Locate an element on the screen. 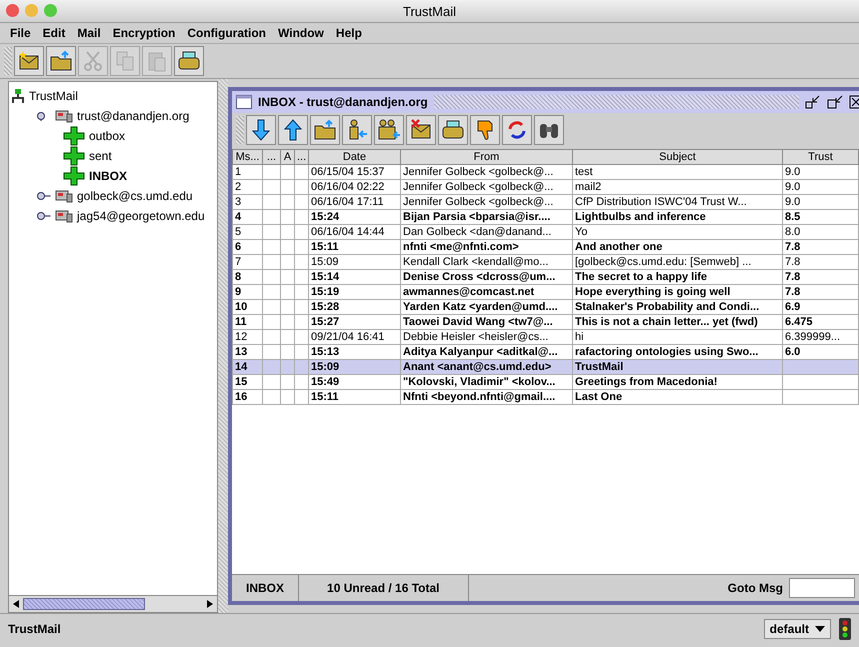 Image resolution: width=859 pixels, height=647 pixels. tree-item: golbeck@cs.umd.edu is located at coordinates (135, 196).